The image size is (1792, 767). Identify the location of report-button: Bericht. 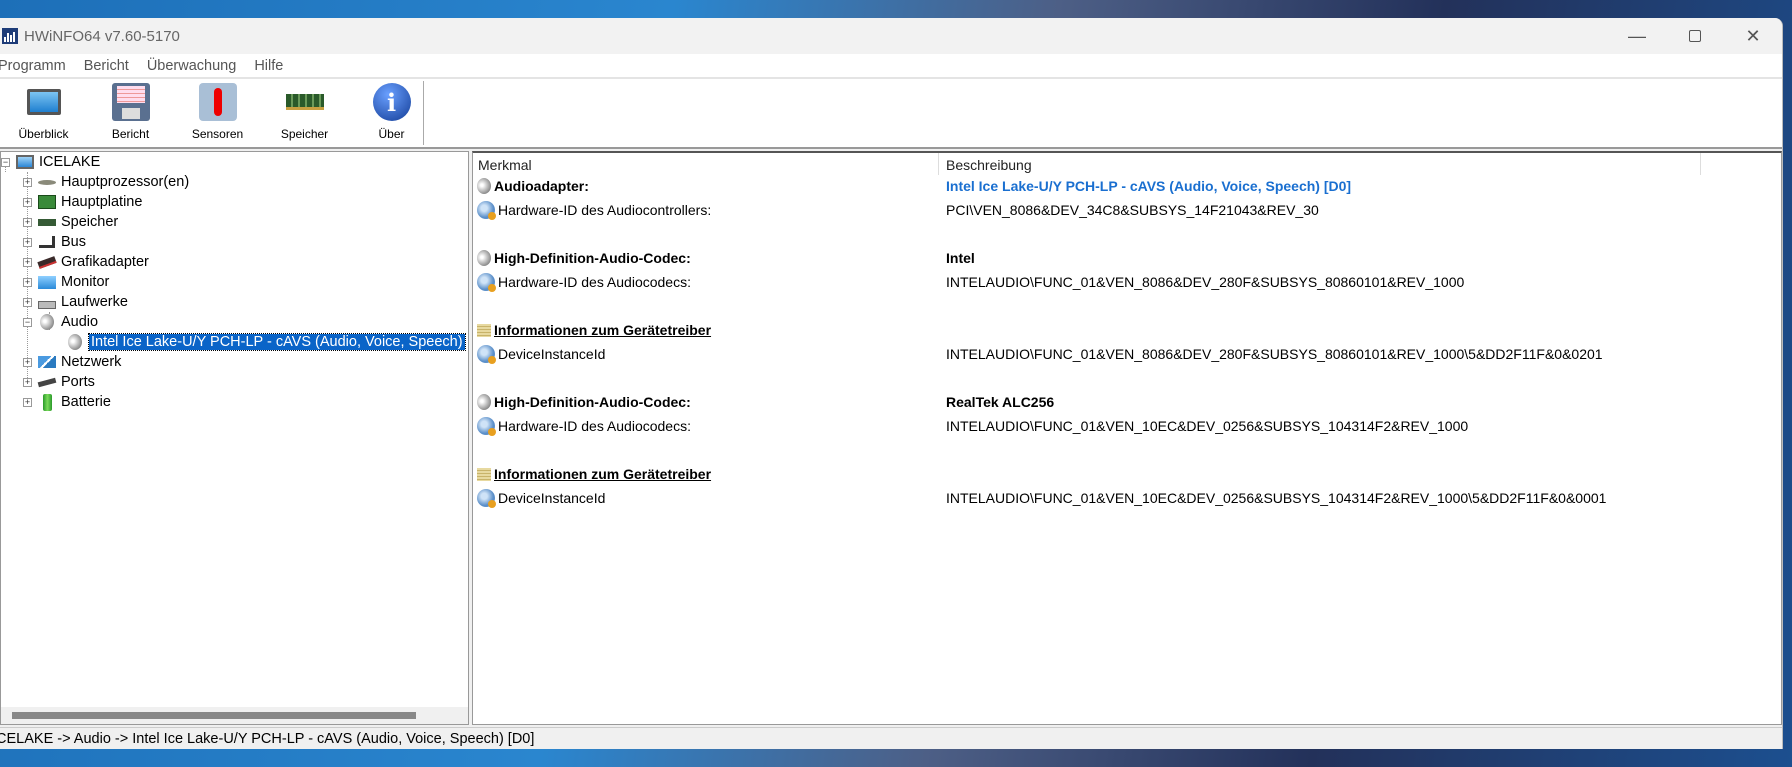
(130, 113).